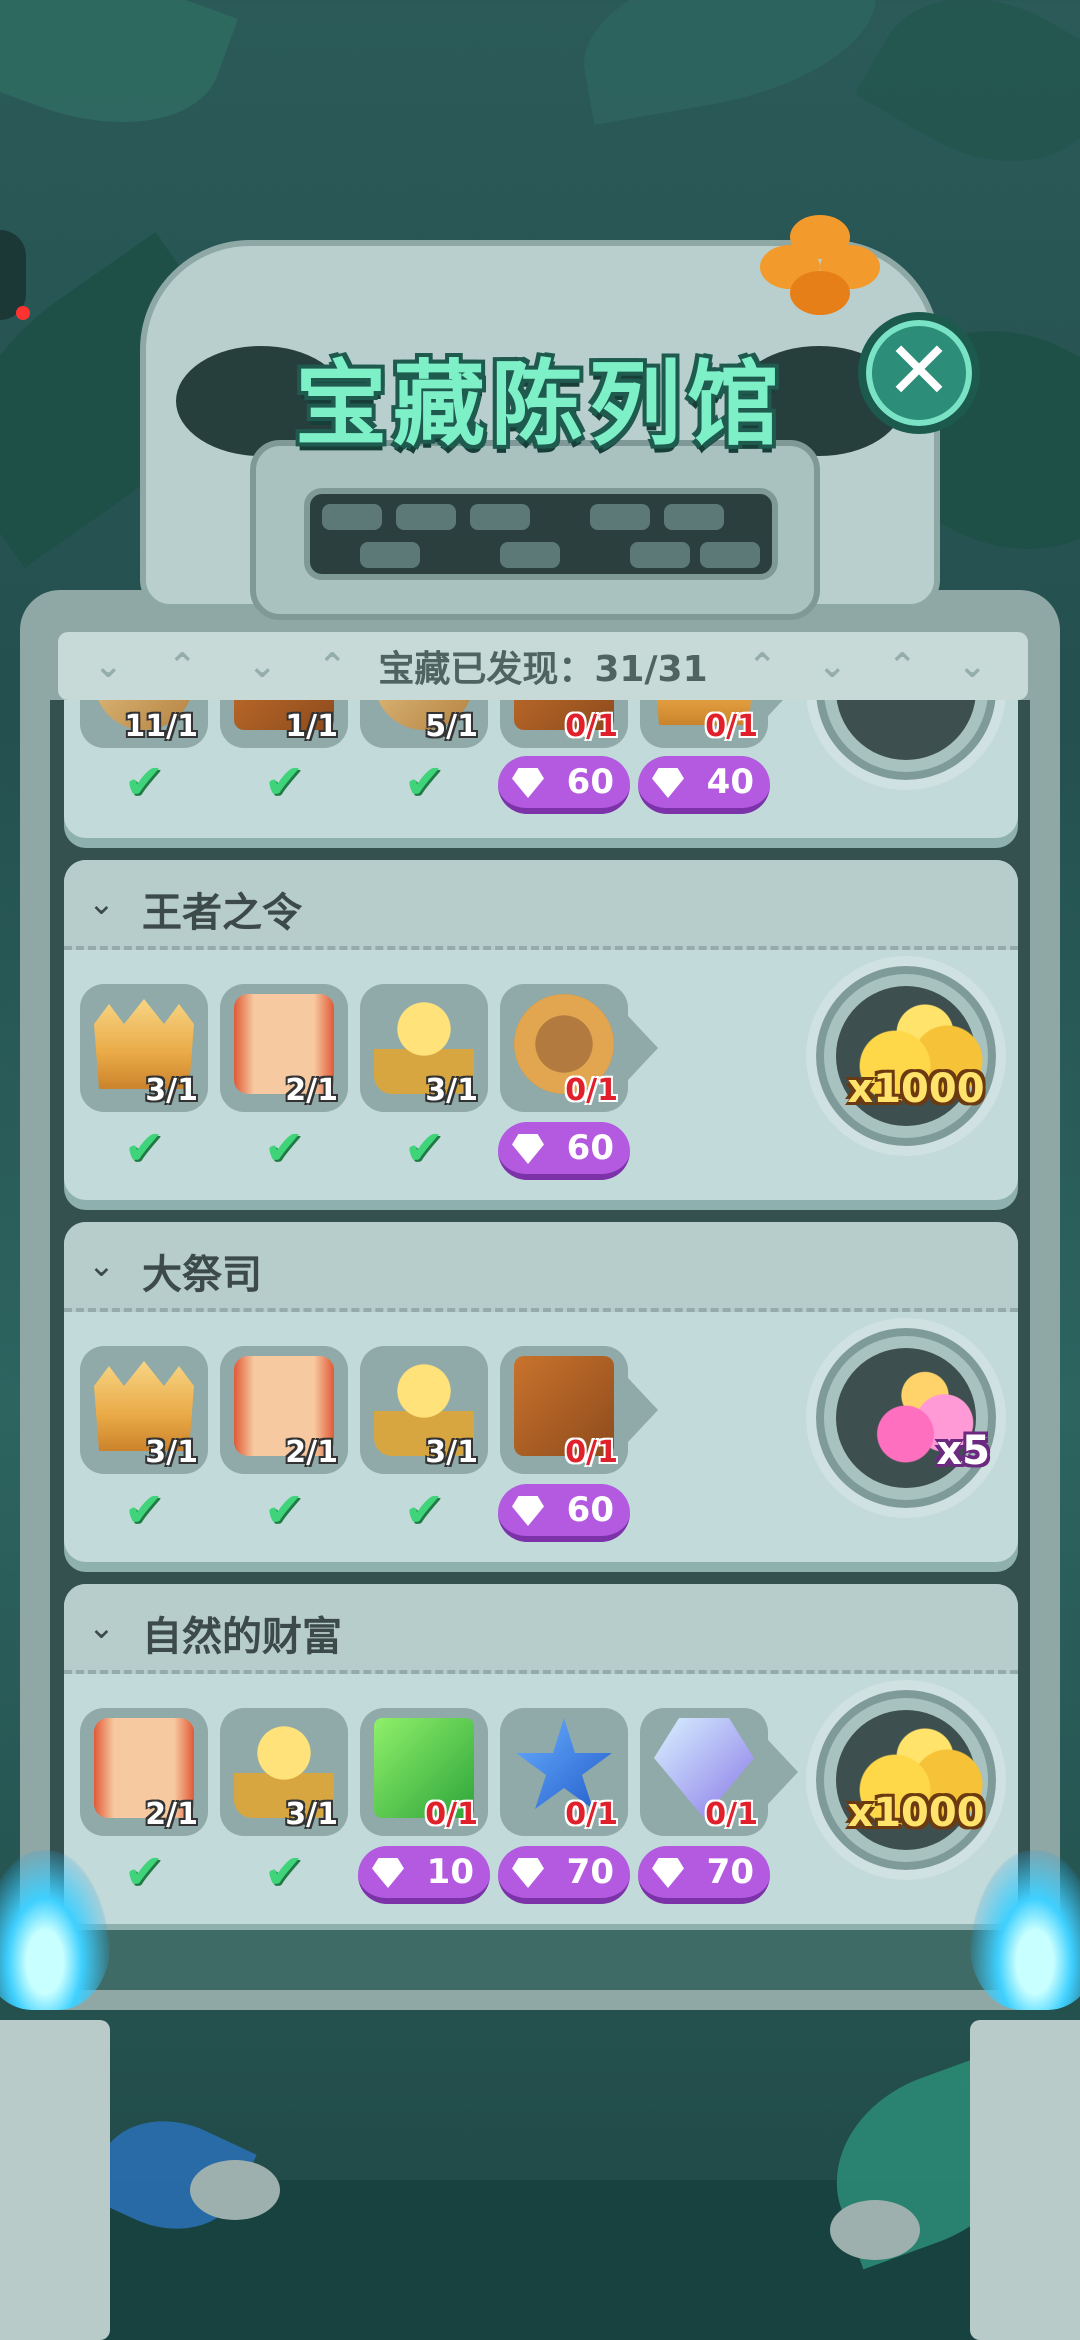  Describe the element at coordinates (906, 730) in the screenshot. I see `reward-icon-bg` at that location.